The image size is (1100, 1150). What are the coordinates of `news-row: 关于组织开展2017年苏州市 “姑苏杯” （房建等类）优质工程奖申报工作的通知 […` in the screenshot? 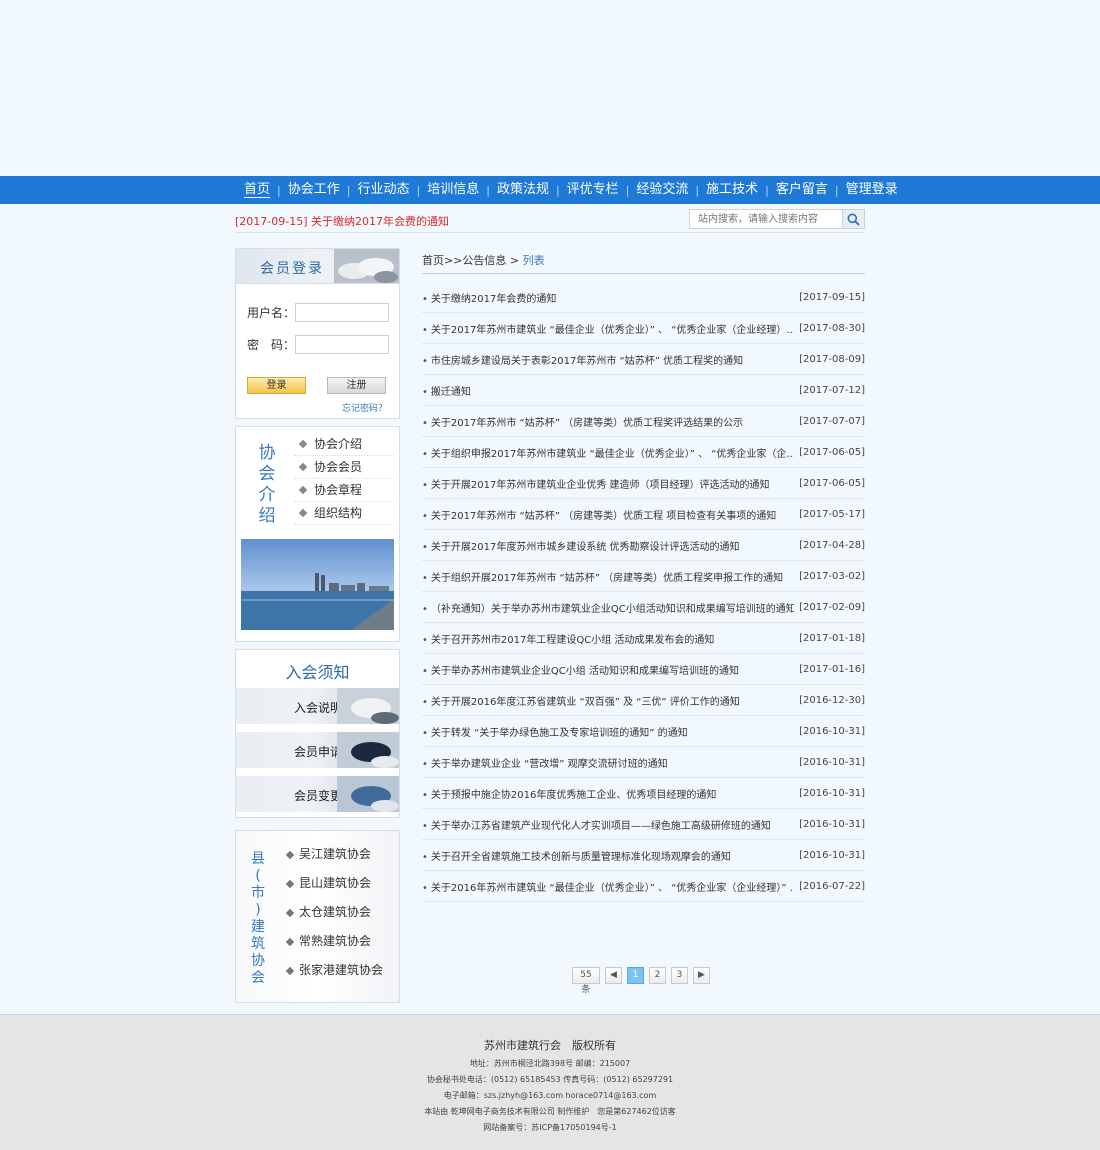 It's located at (643, 576).